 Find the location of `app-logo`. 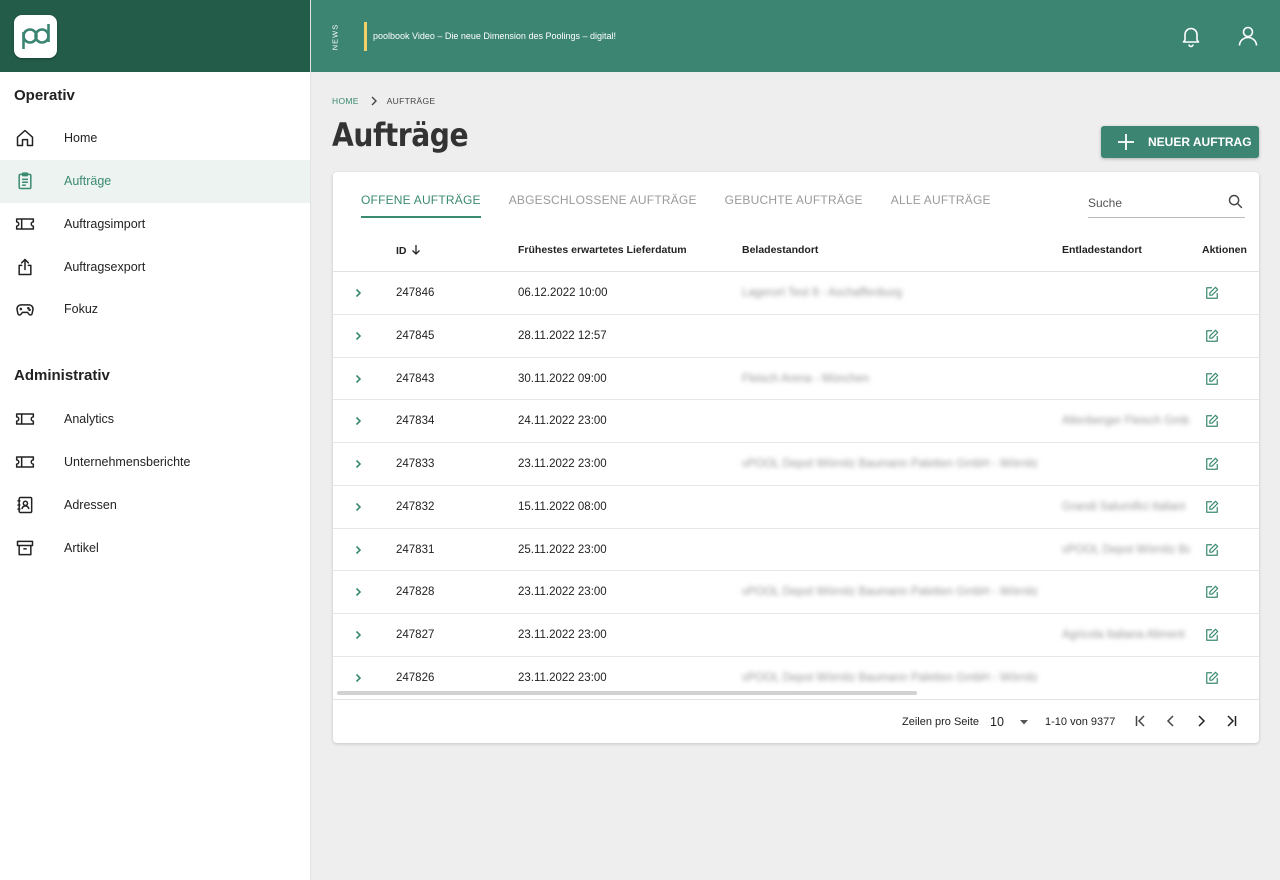

app-logo is located at coordinates (35, 36).